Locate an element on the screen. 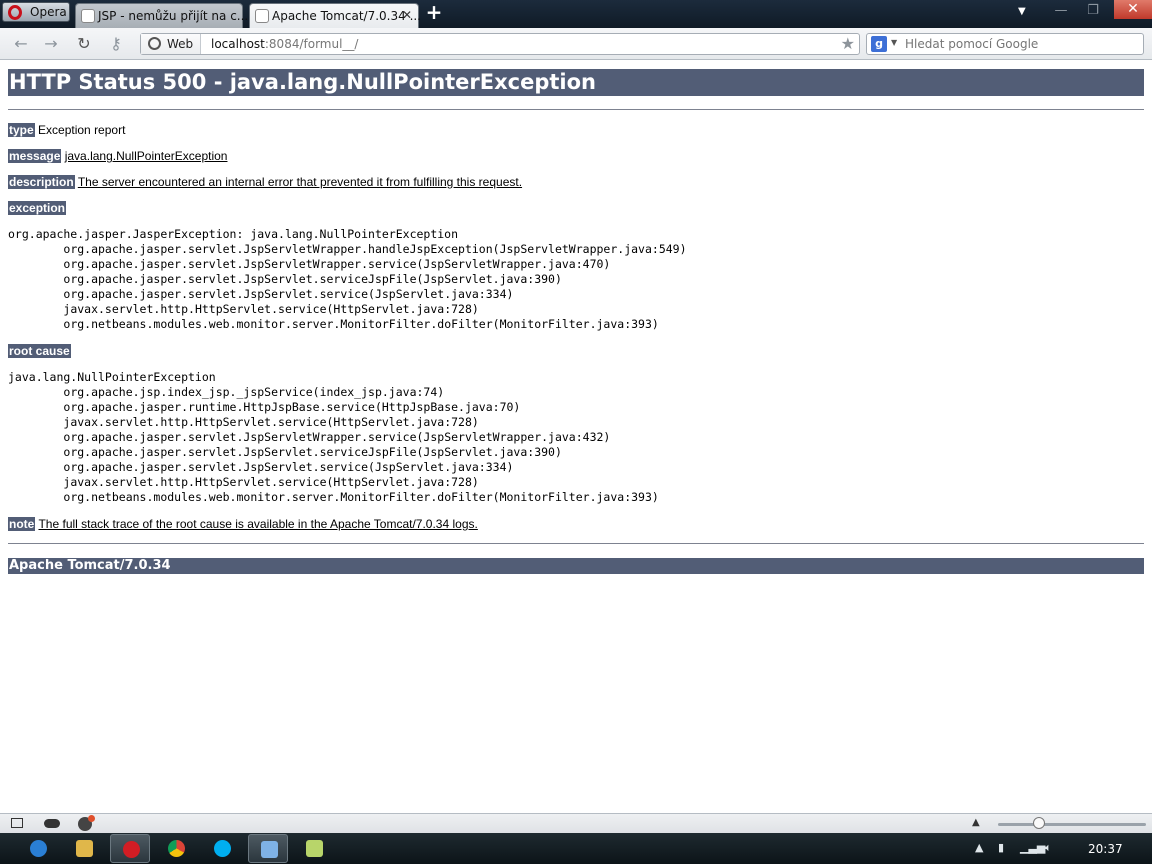  exception-label: exception is located at coordinates (37, 208).